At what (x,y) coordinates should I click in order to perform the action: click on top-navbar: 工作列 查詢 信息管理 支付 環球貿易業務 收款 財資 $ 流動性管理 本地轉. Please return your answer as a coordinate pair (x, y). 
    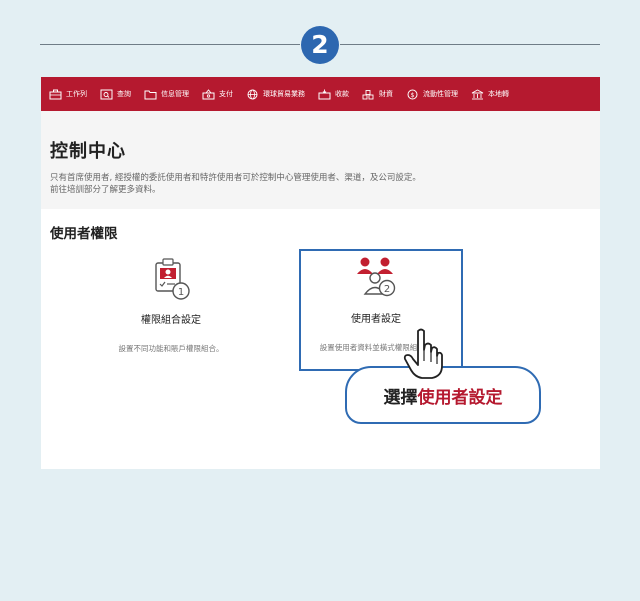
    Looking at the image, I should click on (320, 94).